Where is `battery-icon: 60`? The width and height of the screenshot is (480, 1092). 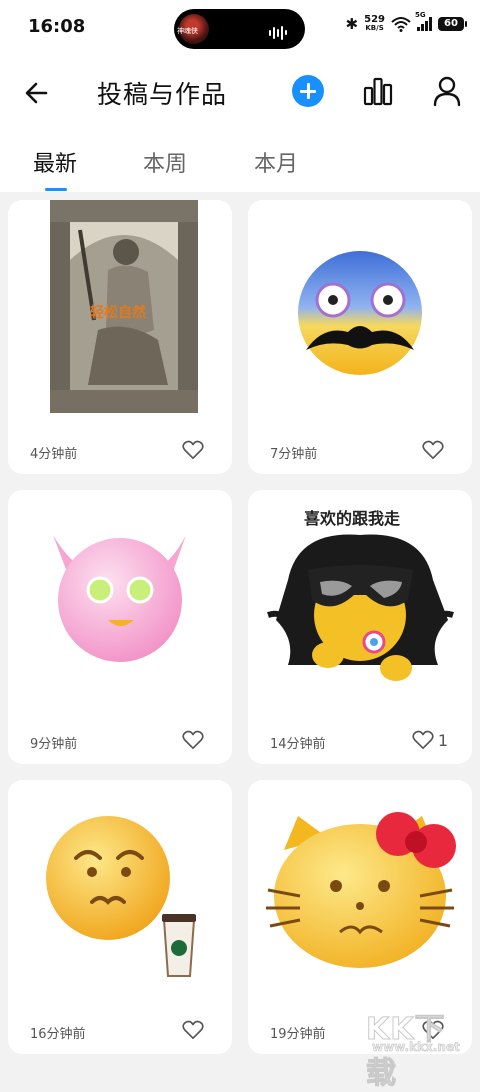 battery-icon: 60 is located at coordinates (452, 24).